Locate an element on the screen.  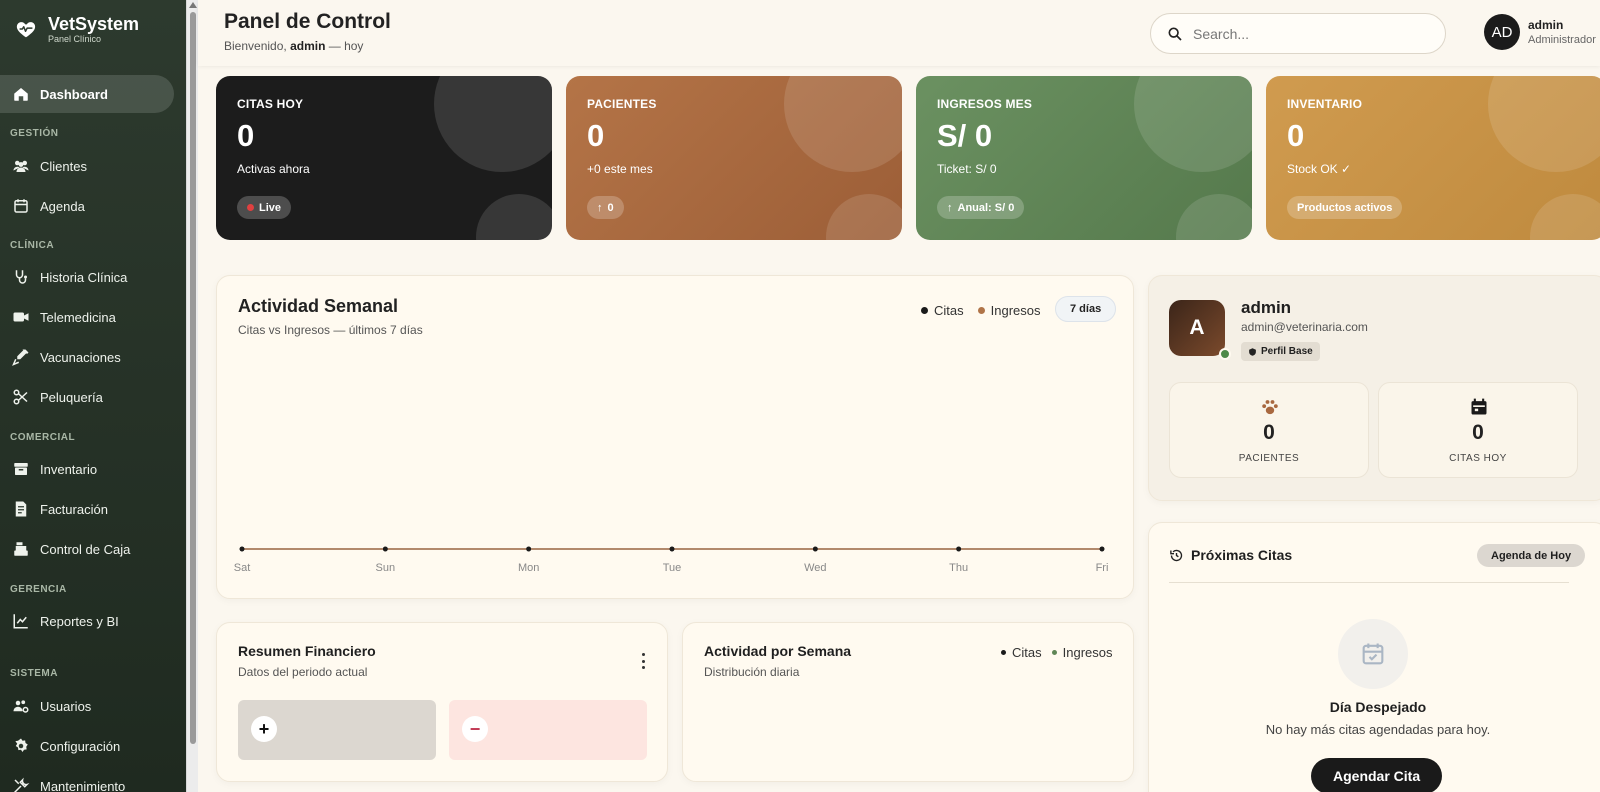
brand: VetSystem Panel Clínico is located at coordinates (76, 29).